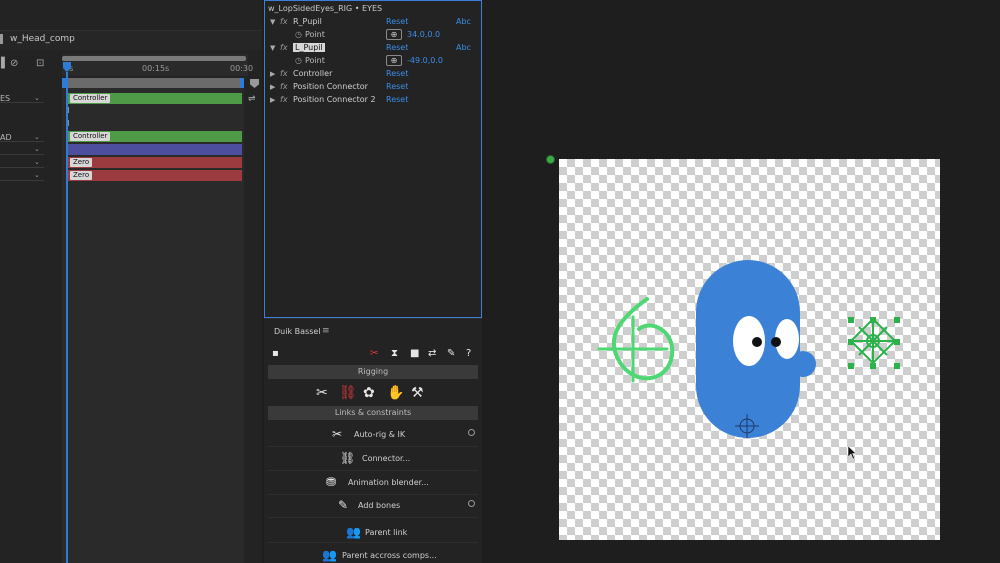 The image size is (1000, 563). What do you see at coordinates (417, 393) in the screenshot?
I see `constraint-tools-icon: ⚒` at bounding box center [417, 393].